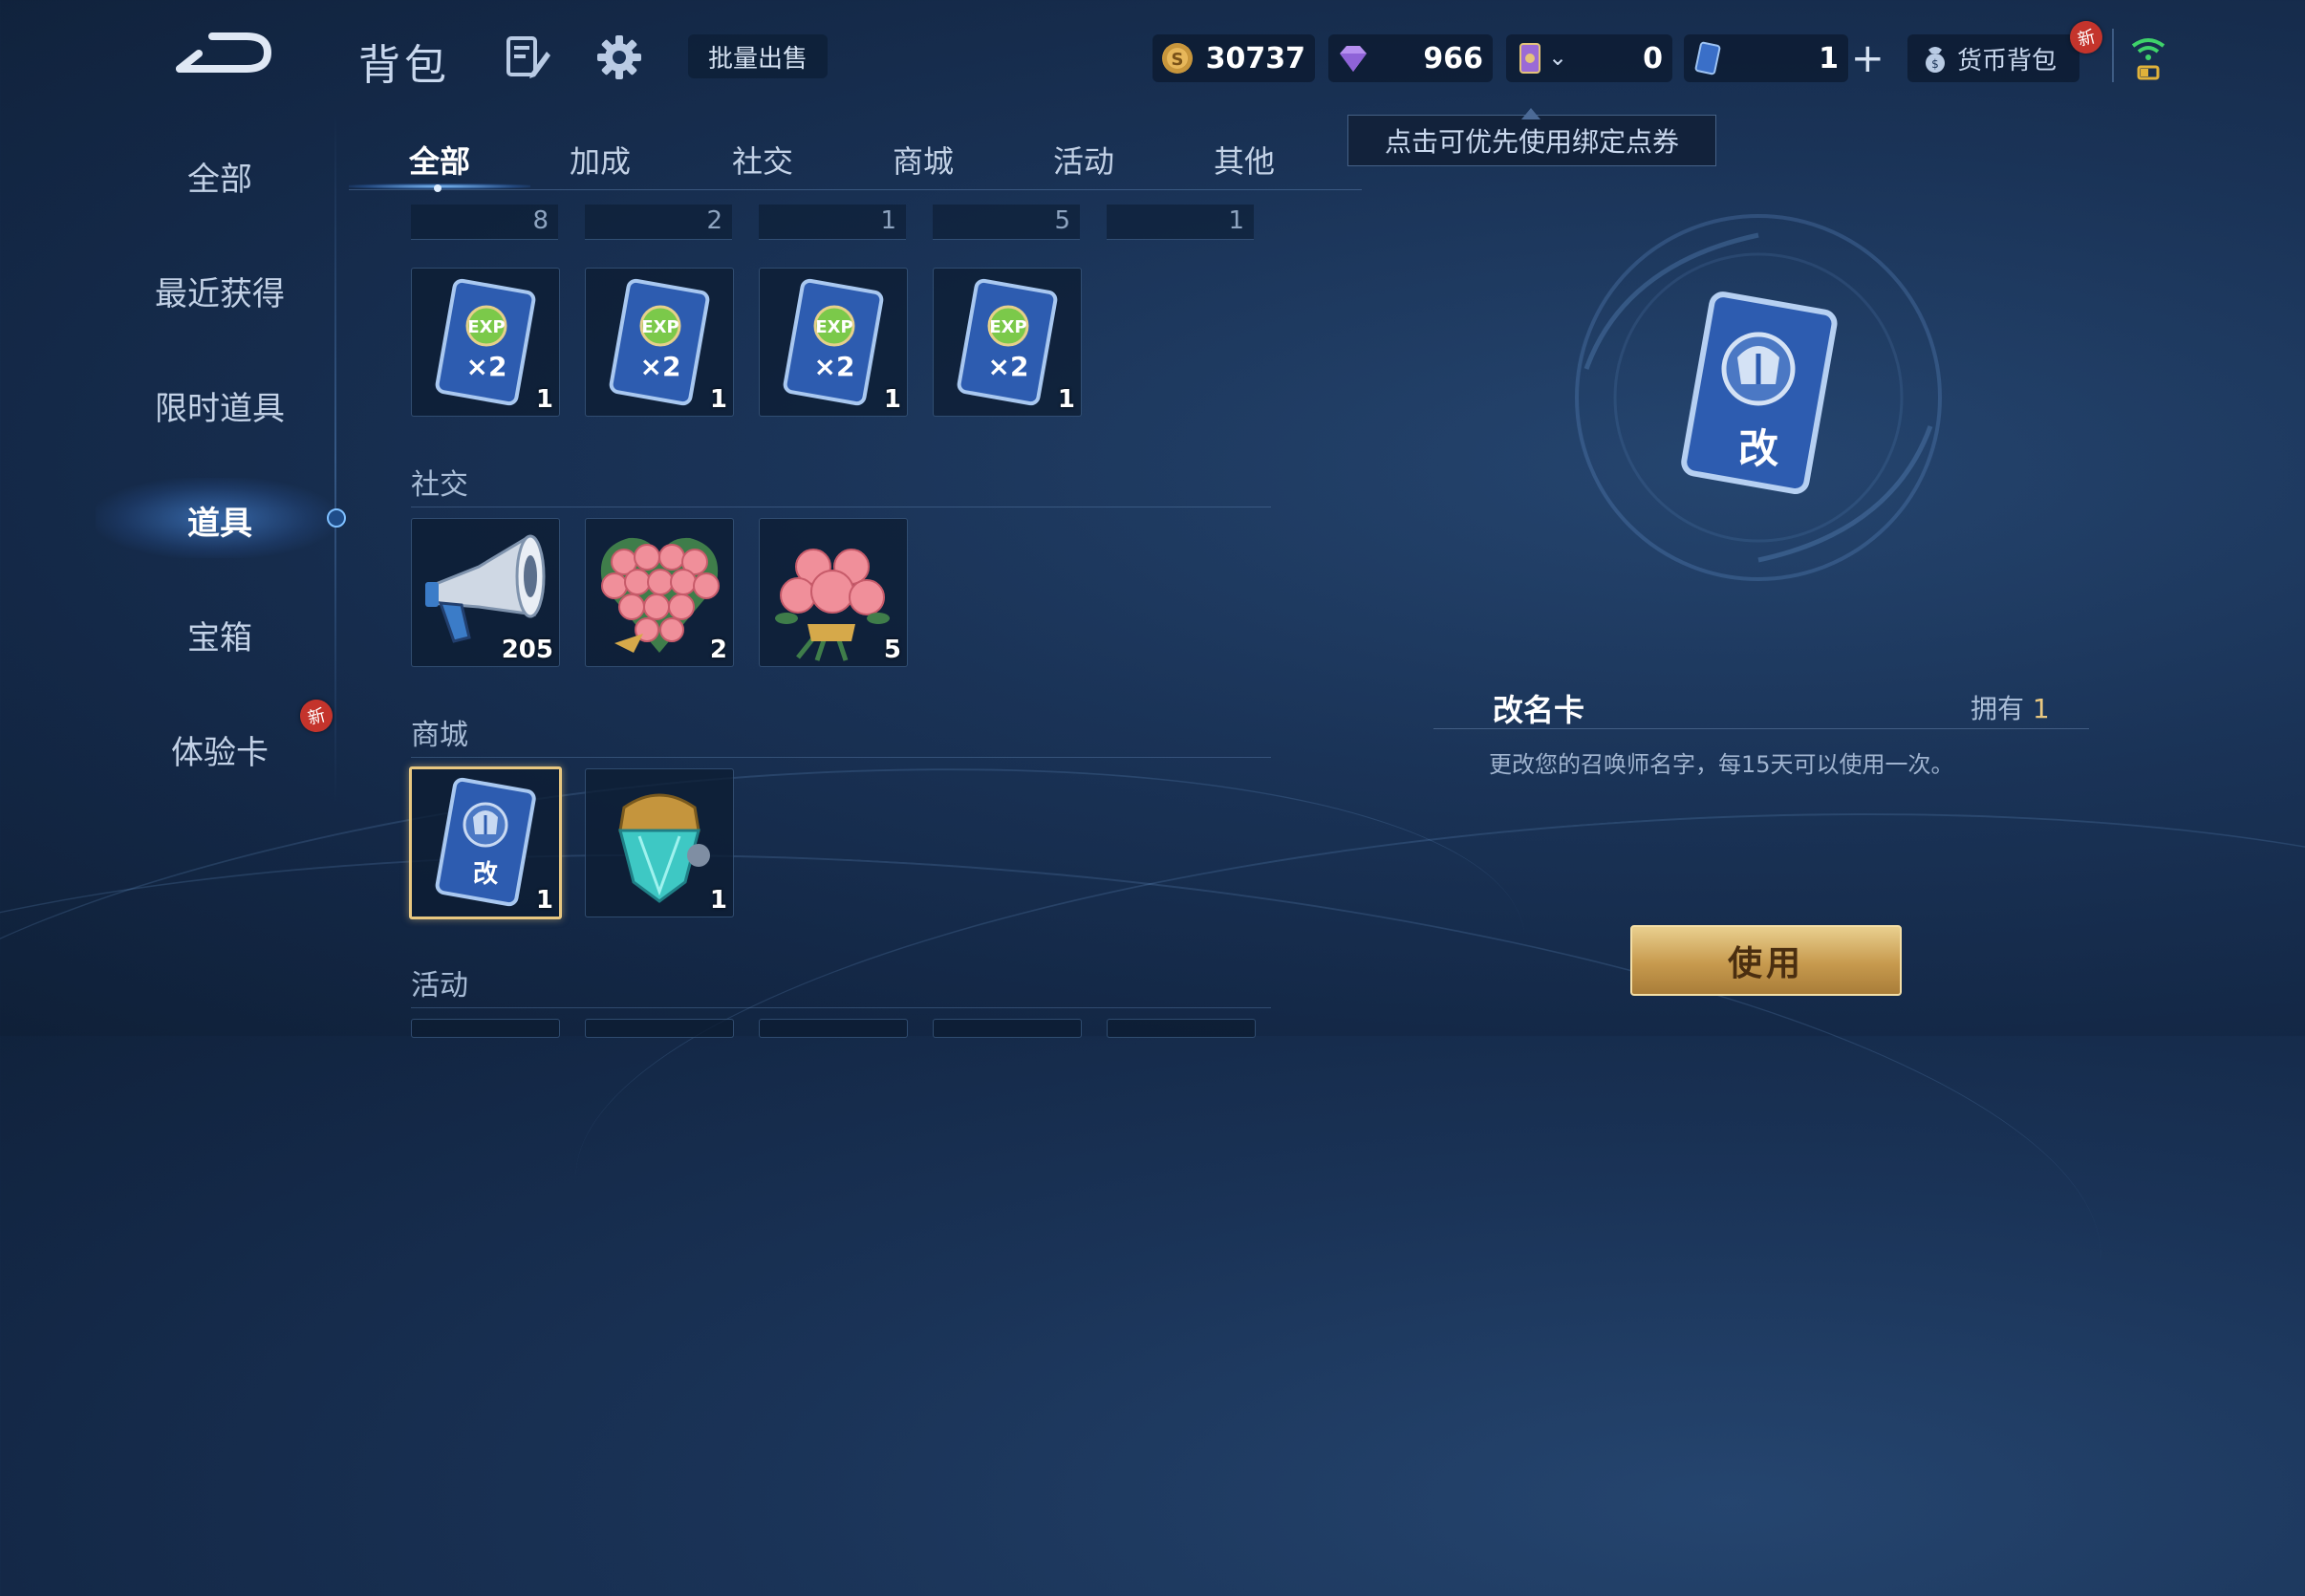 Image resolution: width=2305 pixels, height=1596 pixels. I want to click on owned-count: 拥有 1, so click(2010, 707).